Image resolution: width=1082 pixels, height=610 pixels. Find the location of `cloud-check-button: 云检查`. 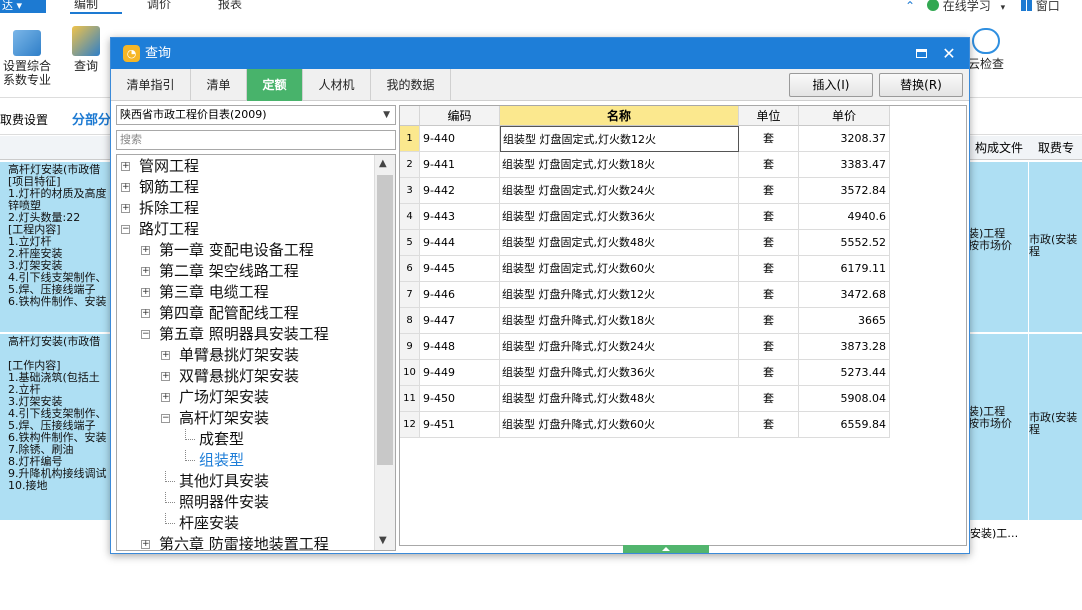

cloud-check-button: 云检查 is located at coordinates (986, 49).